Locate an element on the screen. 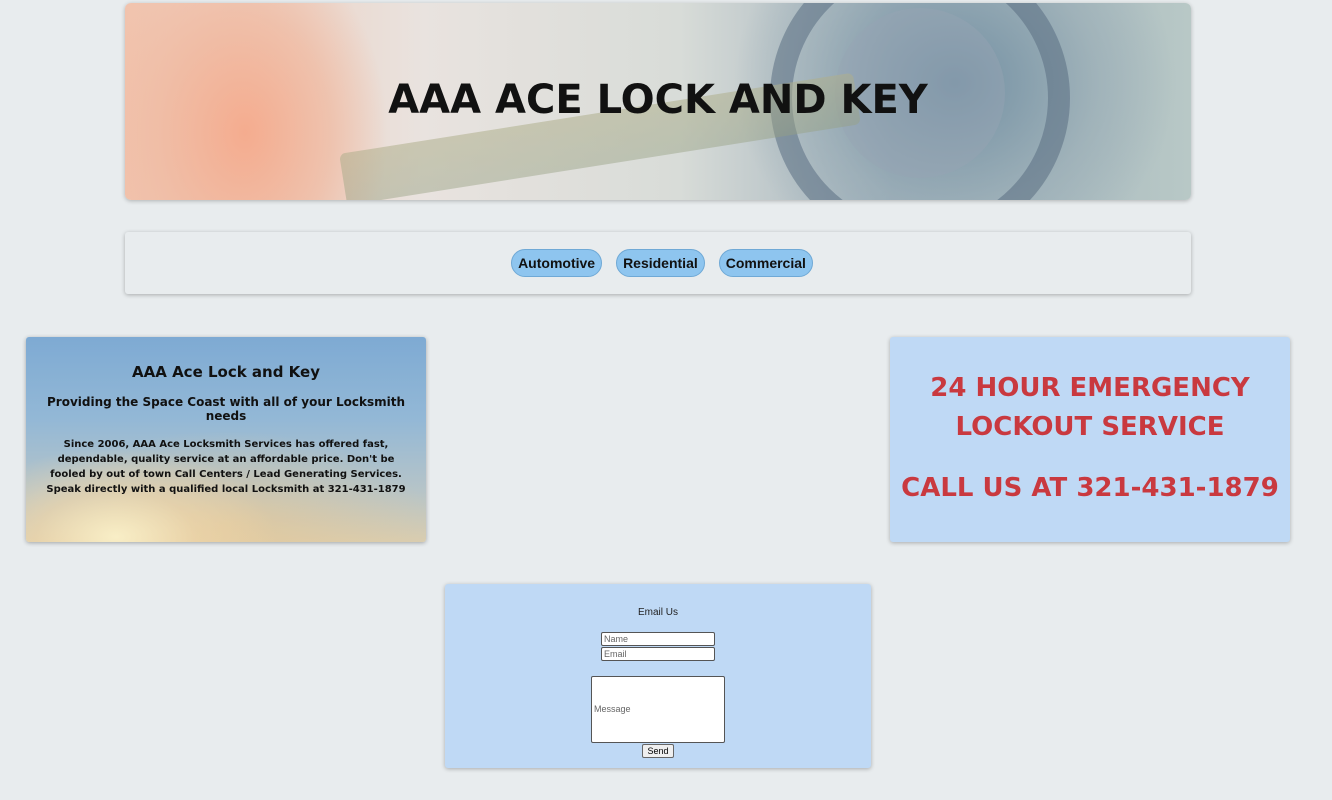 This screenshot has height=800, width=1332. nav-automotive-button: Automotive is located at coordinates (557, 263).